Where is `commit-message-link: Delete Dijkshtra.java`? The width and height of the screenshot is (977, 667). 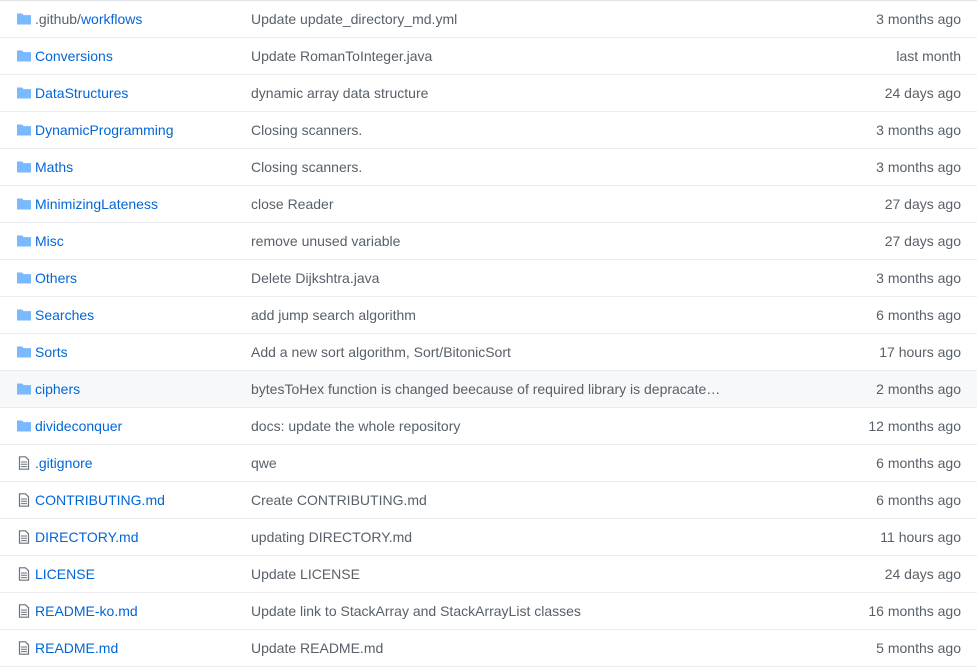
commit-message-link: Delete Dijkshtra.java is located at coordinates (486, 278).